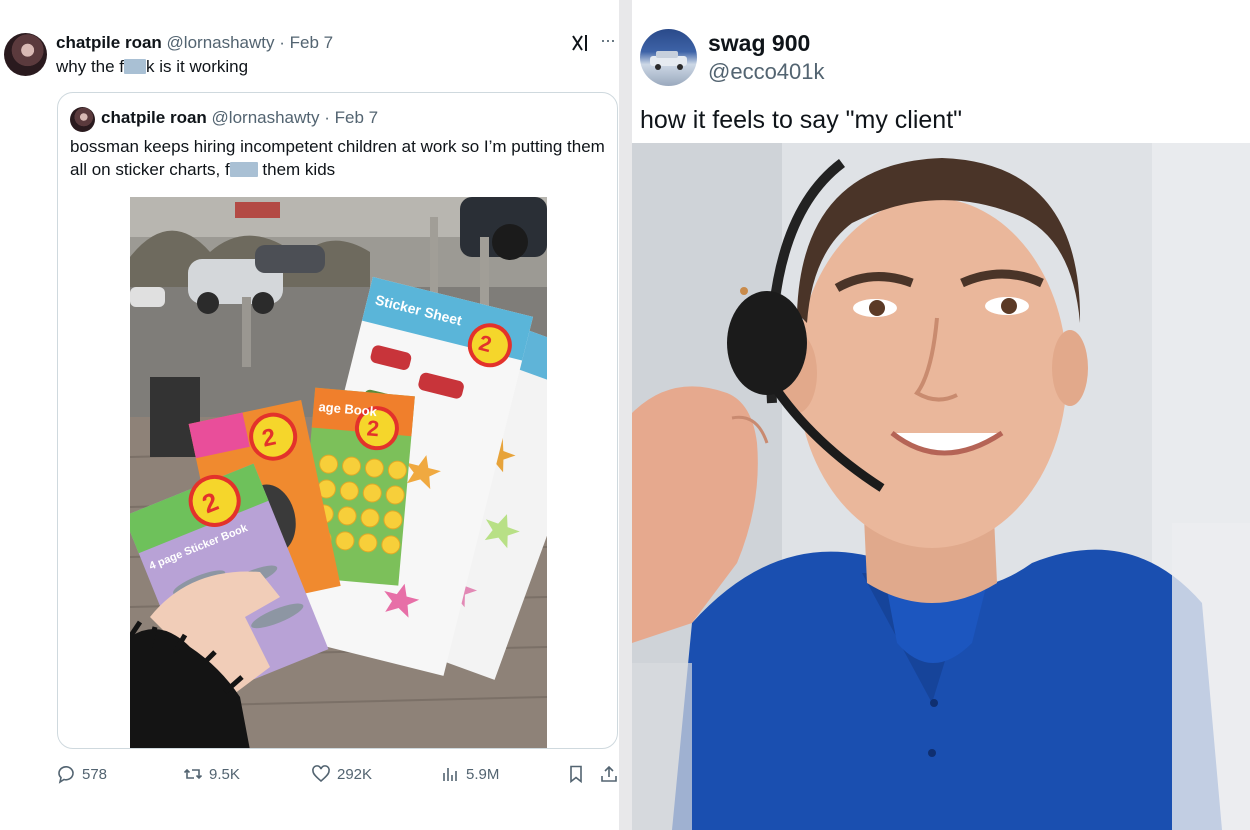 Image resolution: width=1250 pixels, height=830 pixels. Describe the element at coordinates (193, 774) in the screenshot. I see `retweet-icon` at that location.